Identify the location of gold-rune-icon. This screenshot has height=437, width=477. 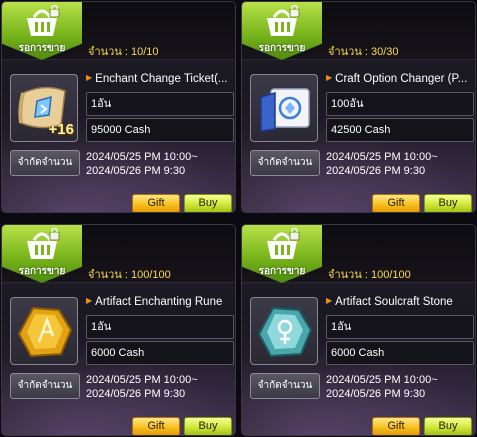
(45, 332).